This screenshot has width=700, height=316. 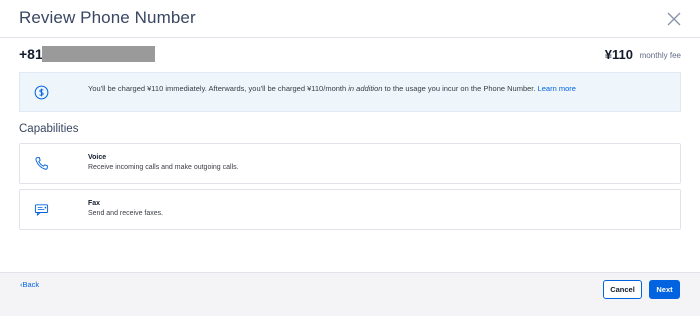 I want to click on back-link: ‹Back, so click(x=29, y=284).